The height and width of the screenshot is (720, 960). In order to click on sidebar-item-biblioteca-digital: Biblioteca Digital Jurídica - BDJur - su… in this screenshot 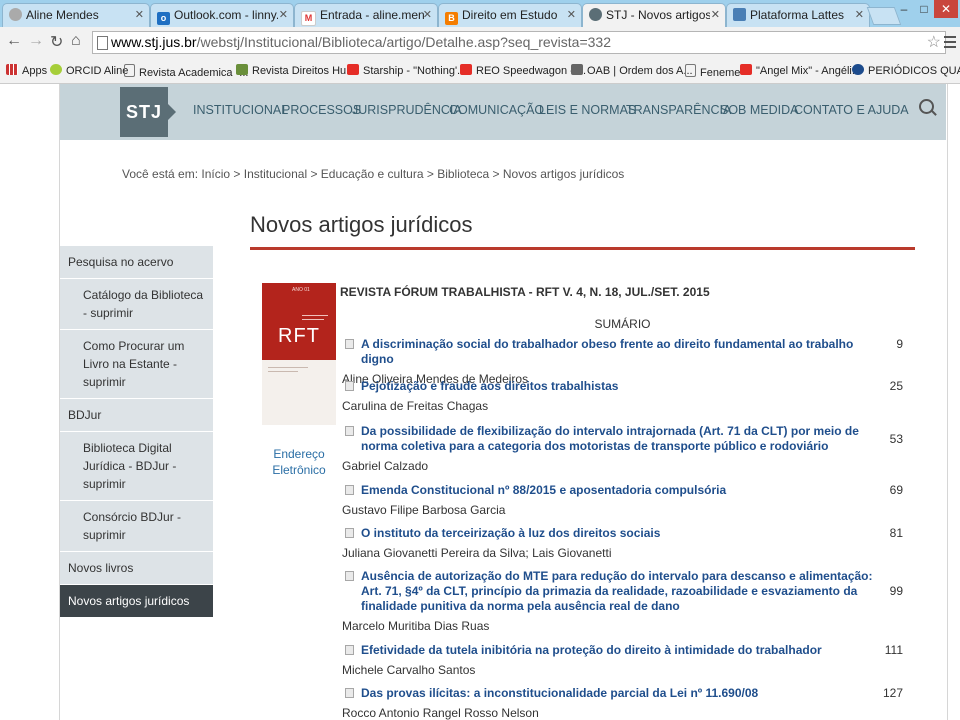, I will do `click(136, 466)`.